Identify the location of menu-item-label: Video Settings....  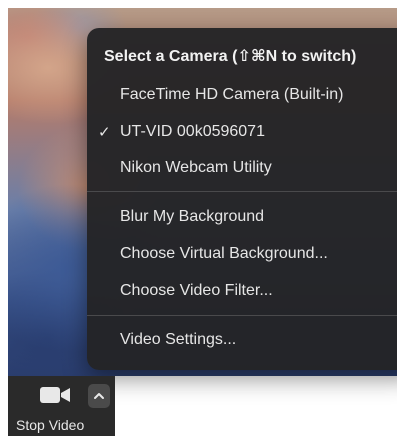
(178, 339).